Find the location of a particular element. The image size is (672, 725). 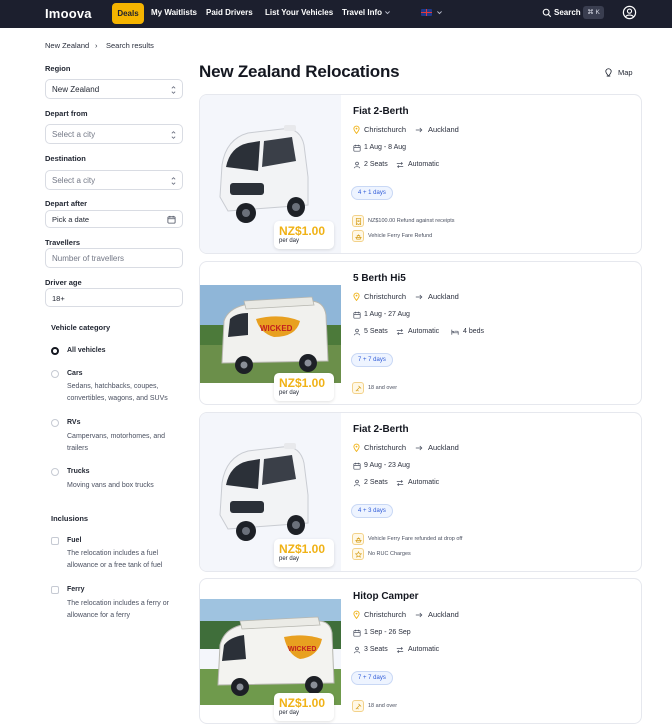

travellers-placeholder: Number of travellers is located at coordinates (88, 258).